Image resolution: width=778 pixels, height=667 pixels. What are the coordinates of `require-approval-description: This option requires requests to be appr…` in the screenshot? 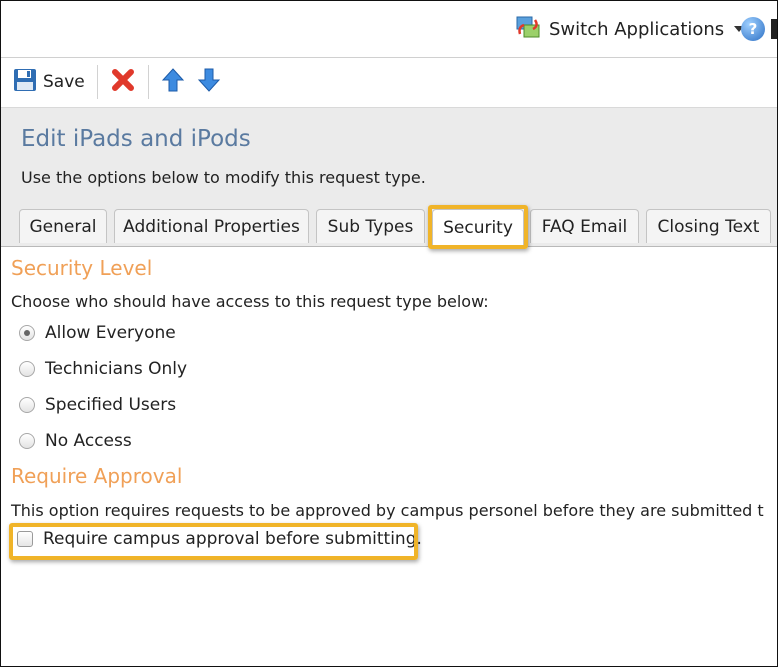 It's located at (387, 510).